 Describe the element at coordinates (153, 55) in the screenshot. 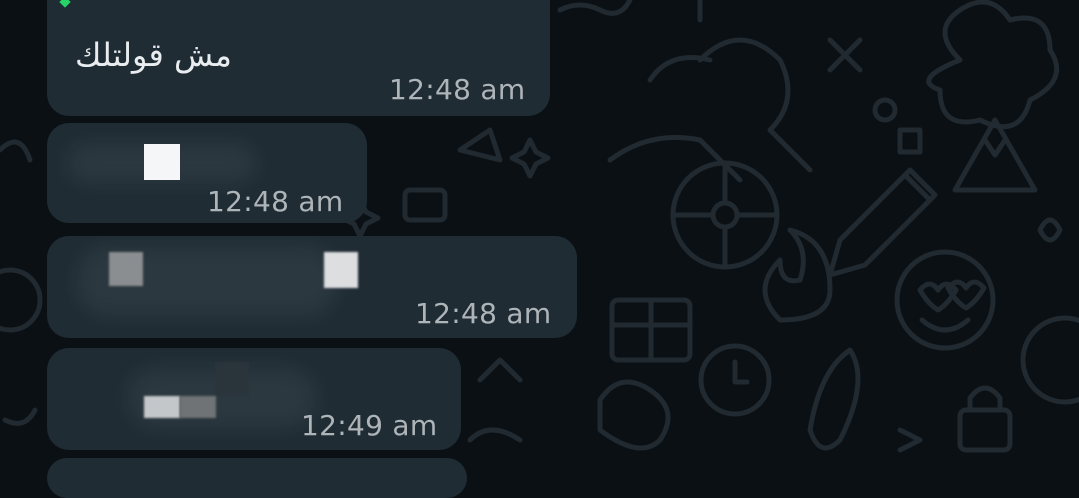

I see `message-text: مش قولتلك` at that location.